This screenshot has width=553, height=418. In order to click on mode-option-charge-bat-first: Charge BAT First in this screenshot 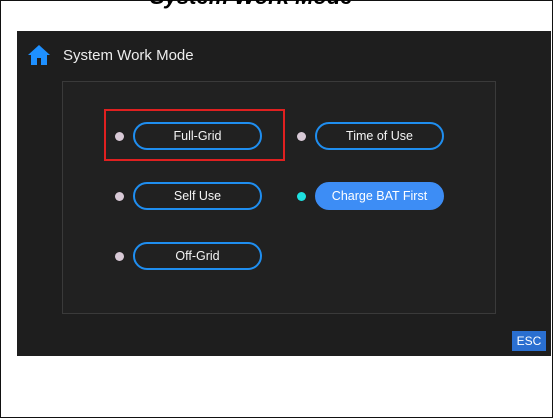, I will do `click(372, 196)`.